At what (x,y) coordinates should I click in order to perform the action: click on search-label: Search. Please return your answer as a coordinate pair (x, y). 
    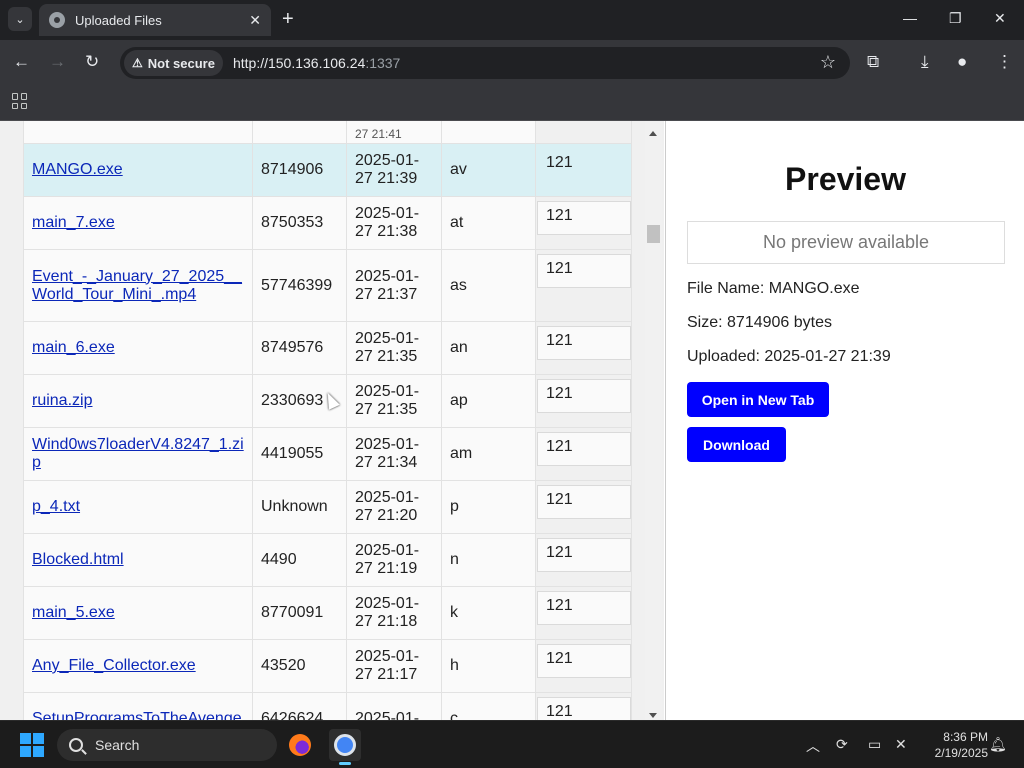
    Looking at the image, I should click on (117, 745).